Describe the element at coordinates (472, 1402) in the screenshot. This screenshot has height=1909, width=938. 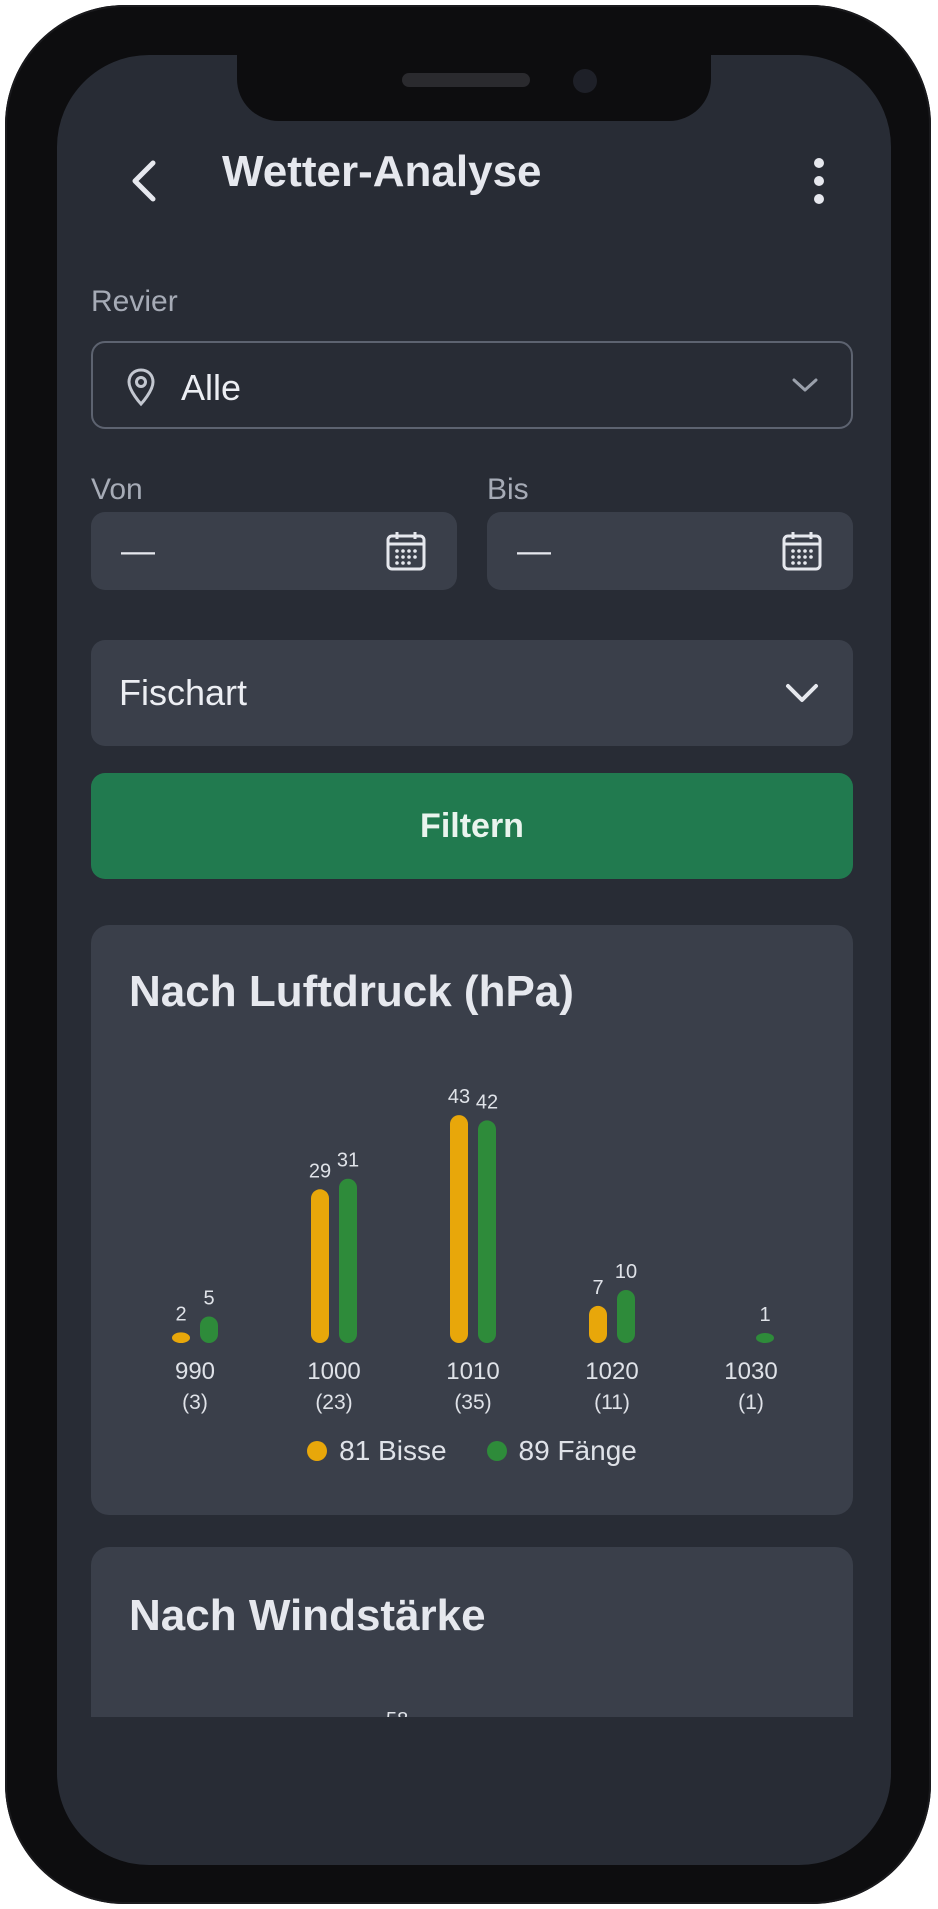
I see `x-tick-count-1010: (35)` at that location.